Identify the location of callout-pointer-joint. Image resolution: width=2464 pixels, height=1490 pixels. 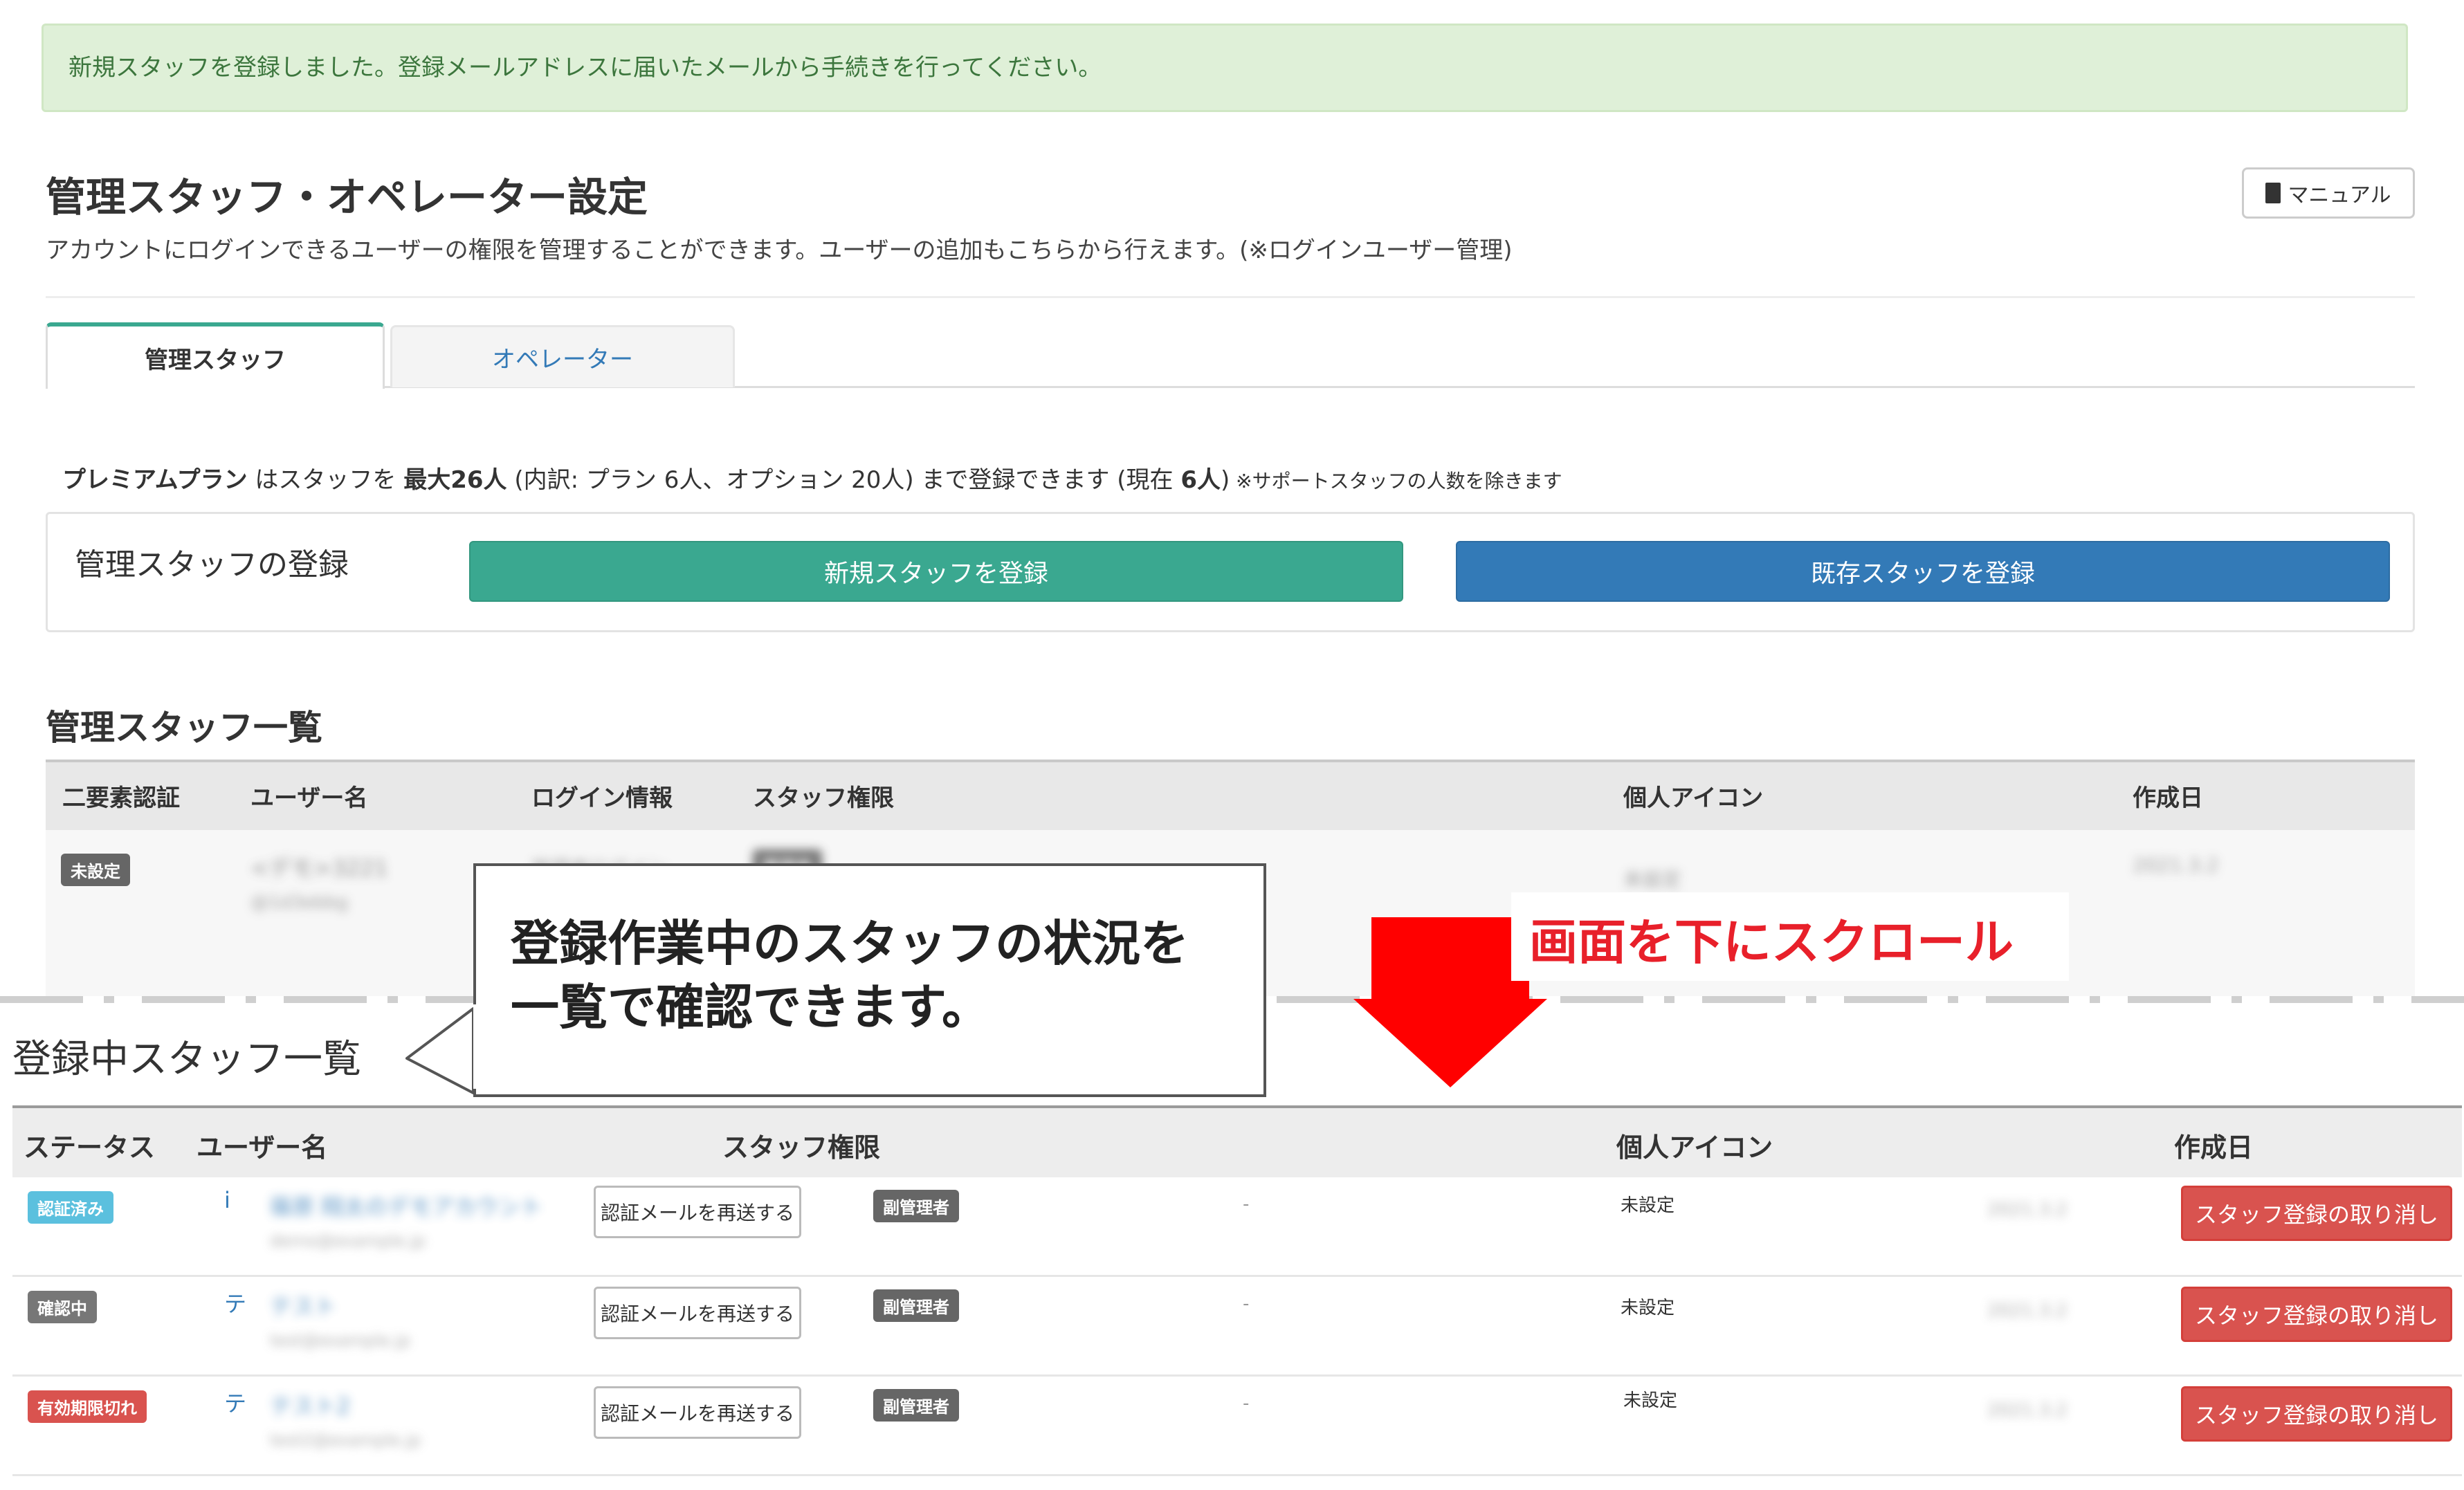
(475, 1046).